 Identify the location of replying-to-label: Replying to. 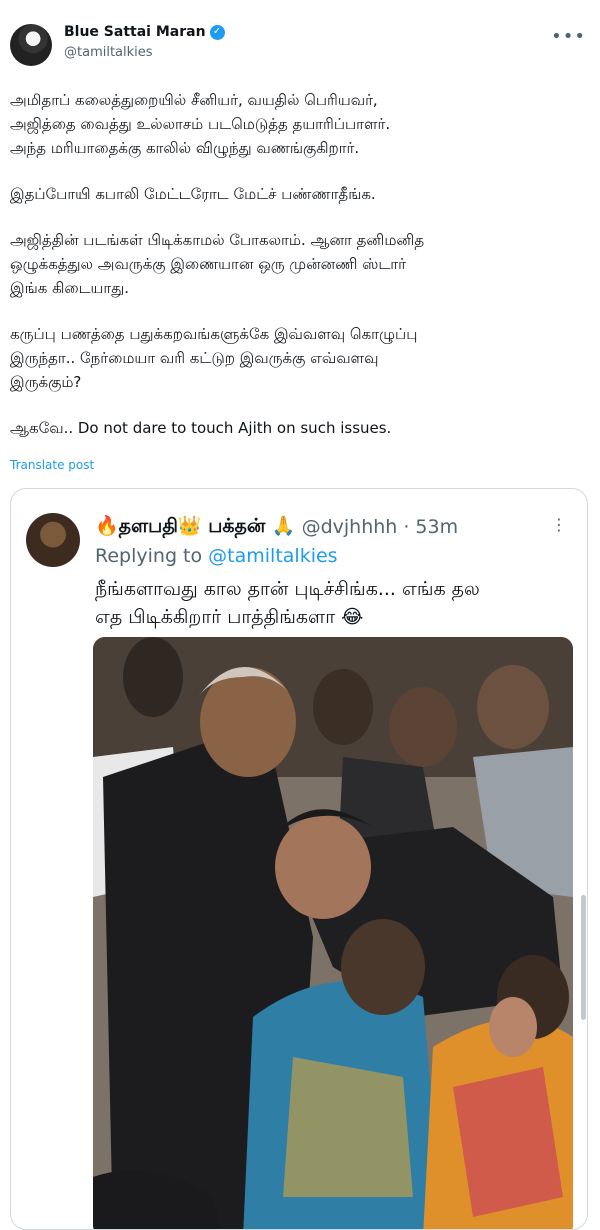
(149, 556).